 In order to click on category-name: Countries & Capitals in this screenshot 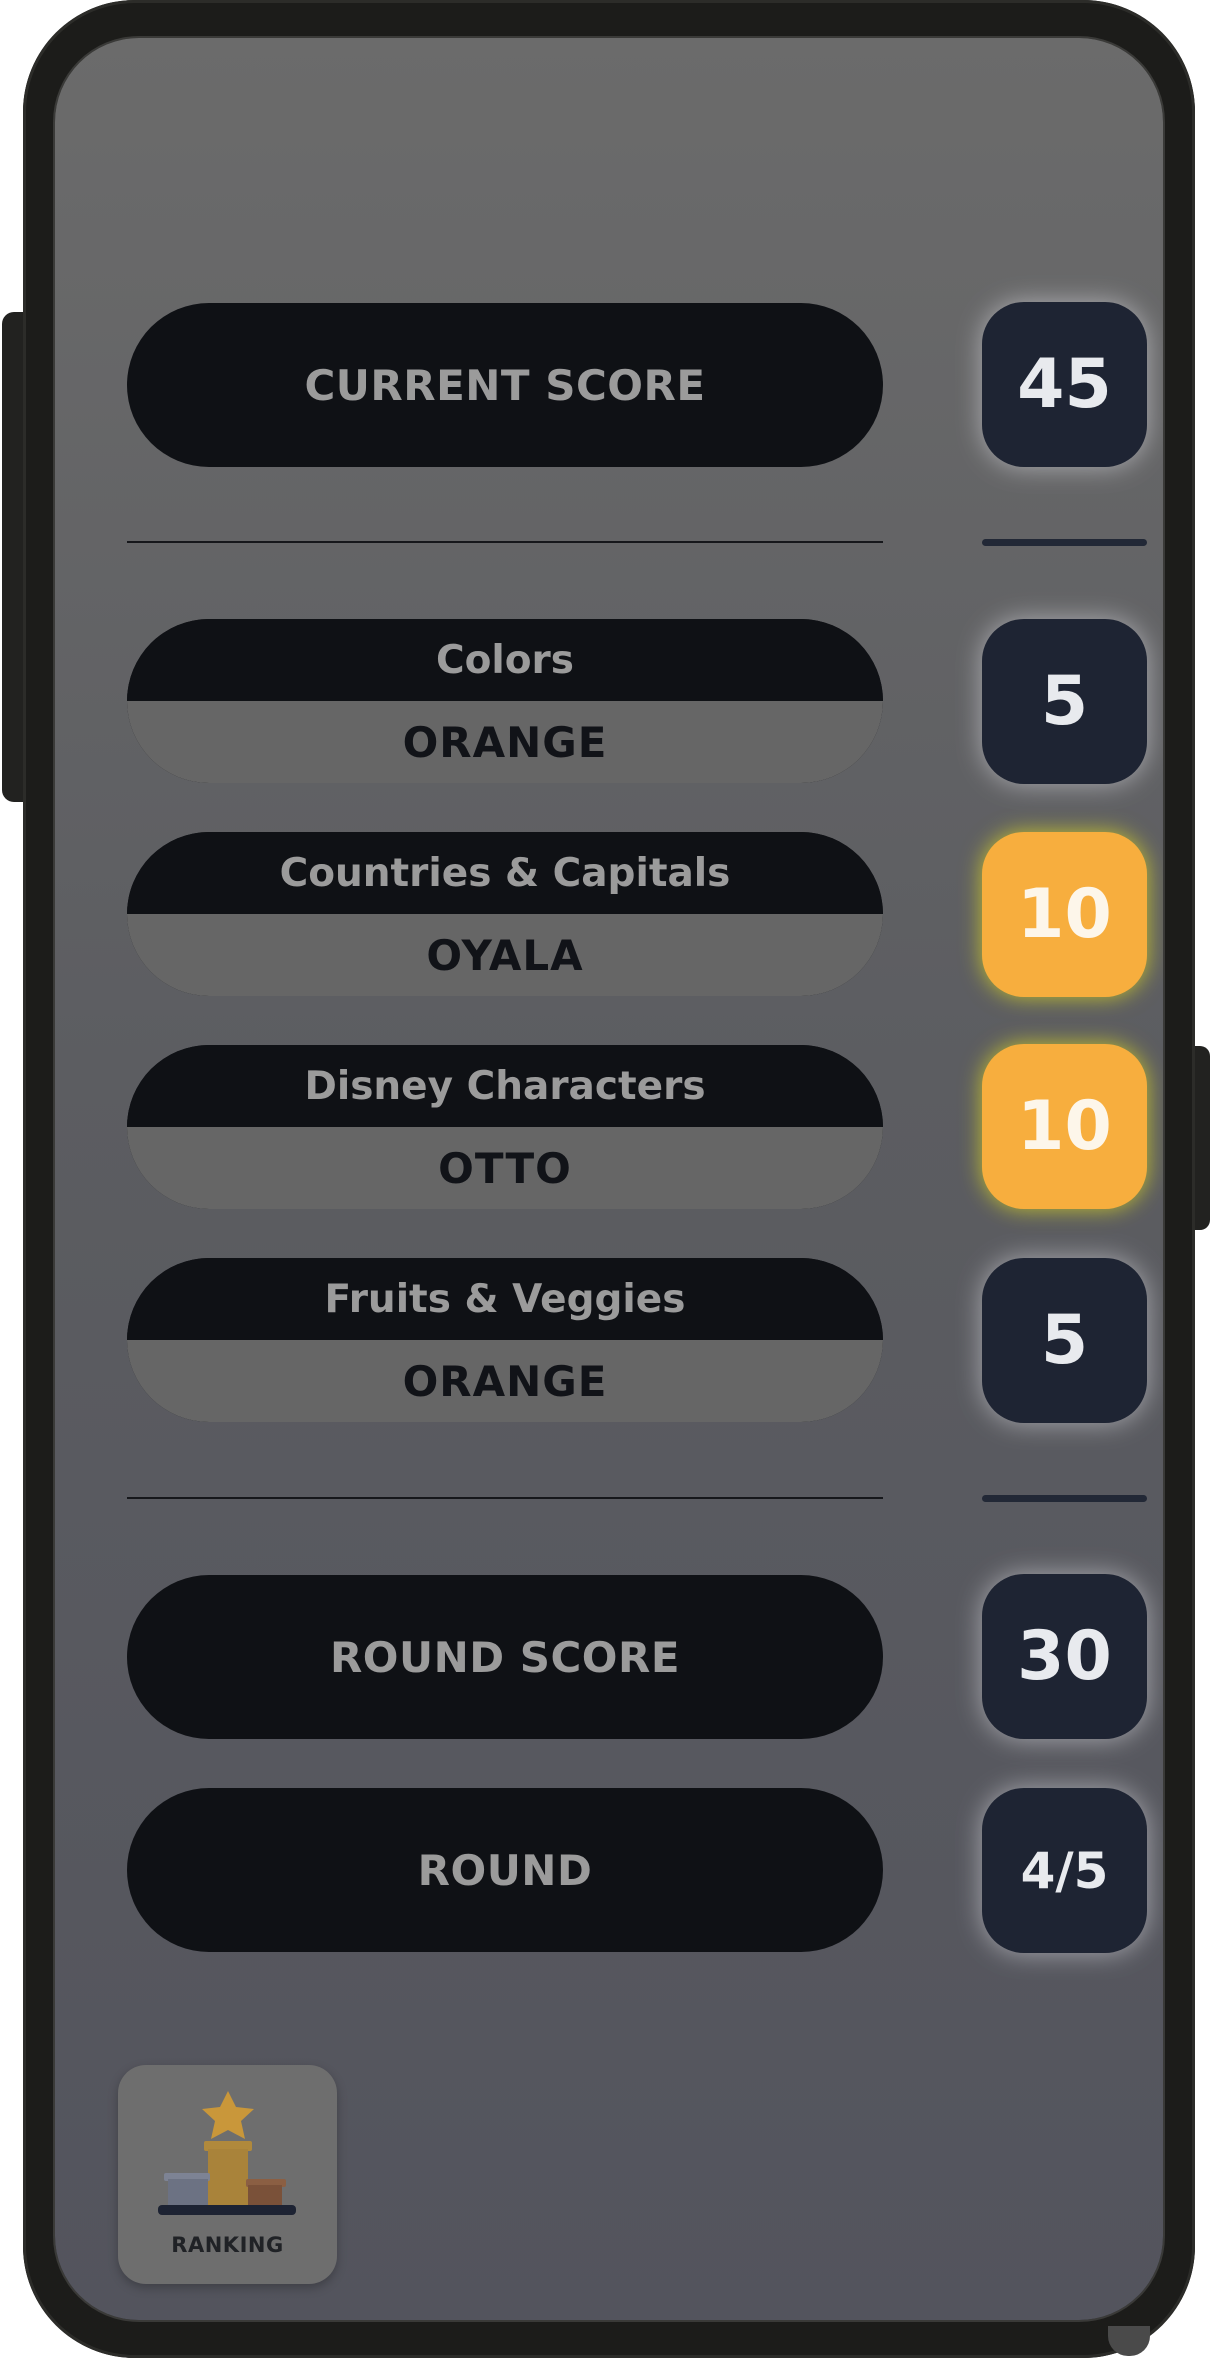, I will do `click(505, 873)`.